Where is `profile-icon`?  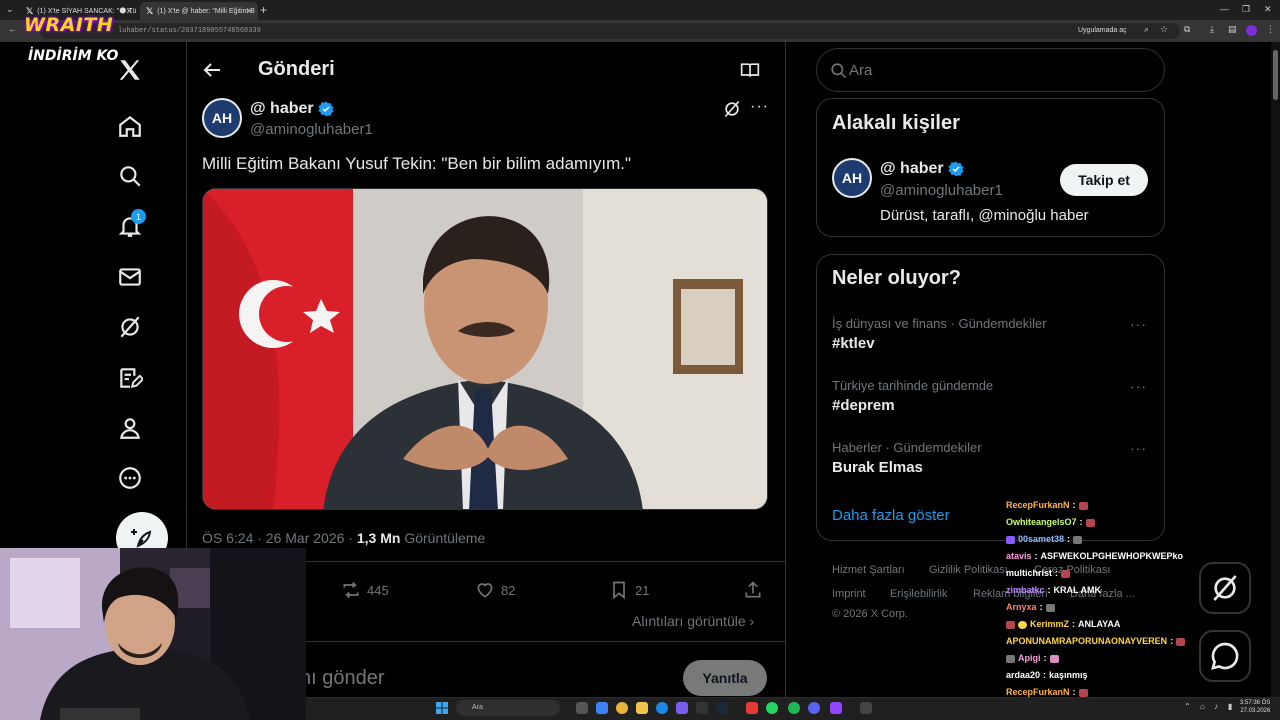
profile-icon is located at coordinates (130, 428).